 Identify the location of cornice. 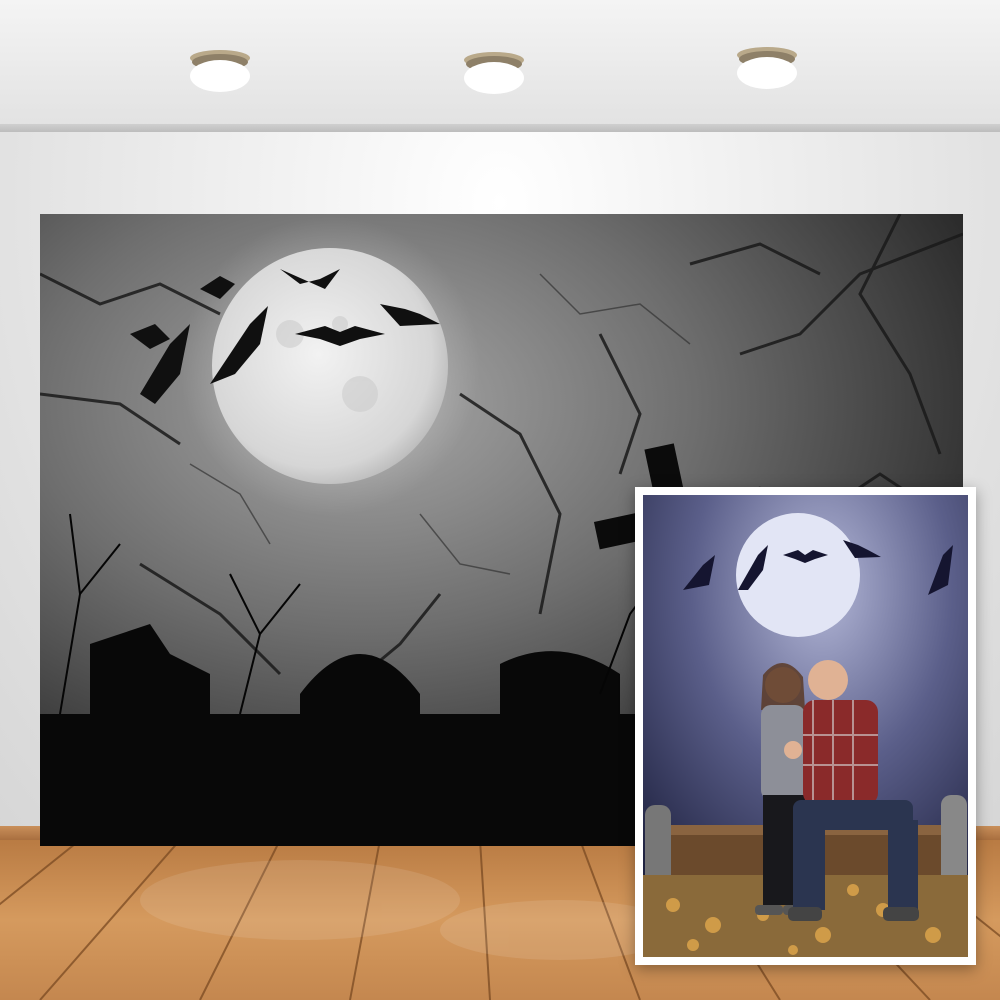
(500, 128).